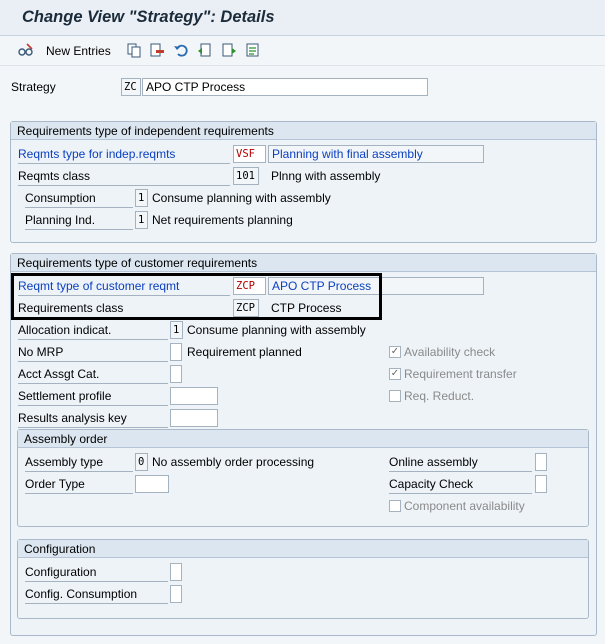 Image resolution: width=605 pixels, height=644 pixels. What do you see at coordinates (176, 572) in the screenshot?
I see `configuration-field` at bounding box center [176, 572].